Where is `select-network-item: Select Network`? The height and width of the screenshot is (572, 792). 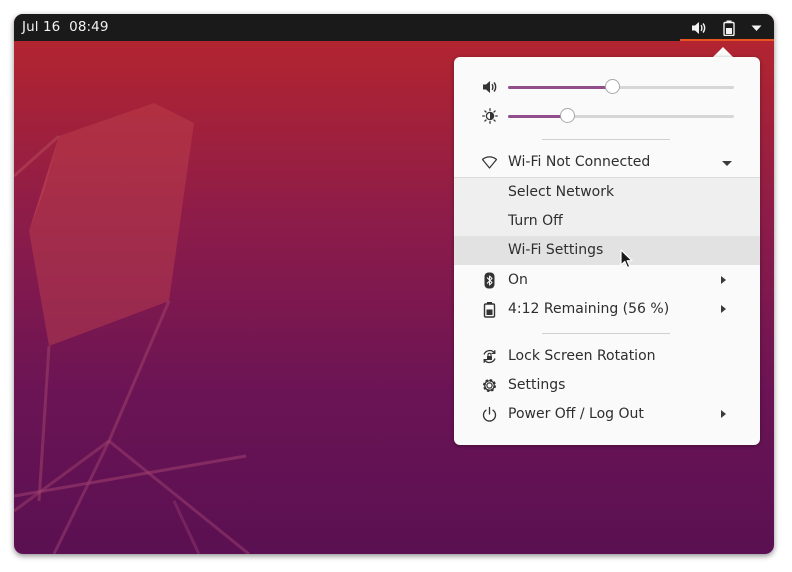 select-network-item: Select Network is located at coordinates (607, 192).